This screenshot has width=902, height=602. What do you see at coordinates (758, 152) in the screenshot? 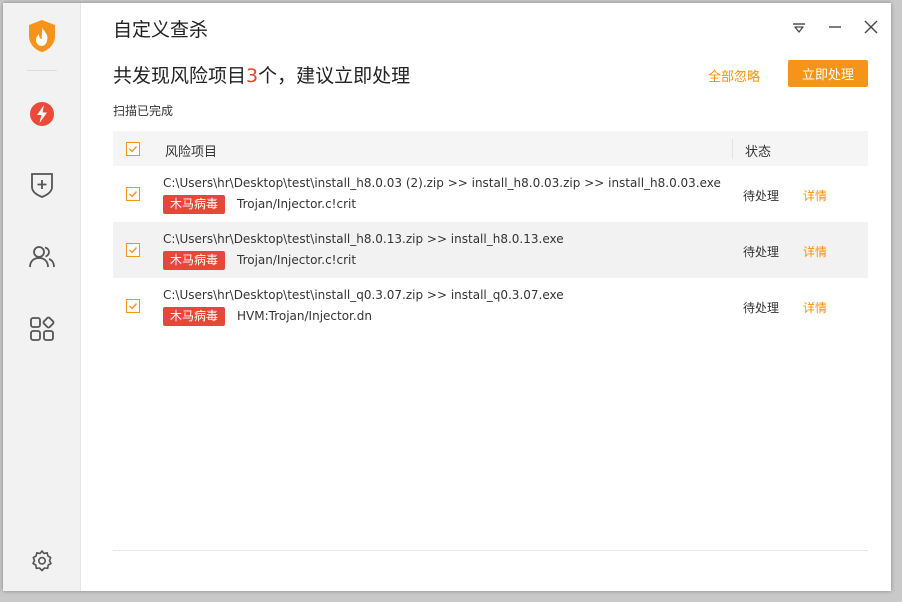
I see `column-header-status: 状态` at bounding box center [758, 152].